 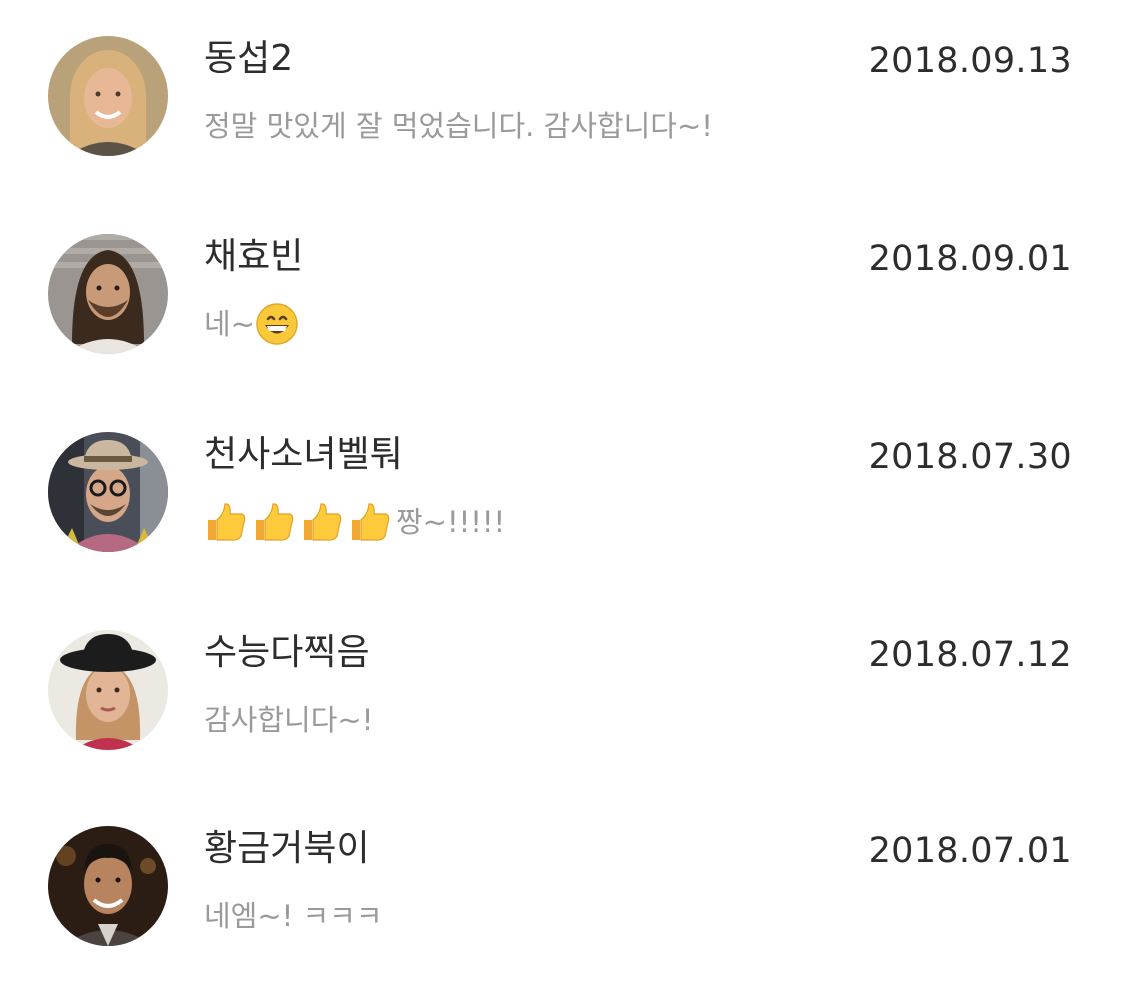 I want to click on message-text: 네~, so click(x=229, y=324).